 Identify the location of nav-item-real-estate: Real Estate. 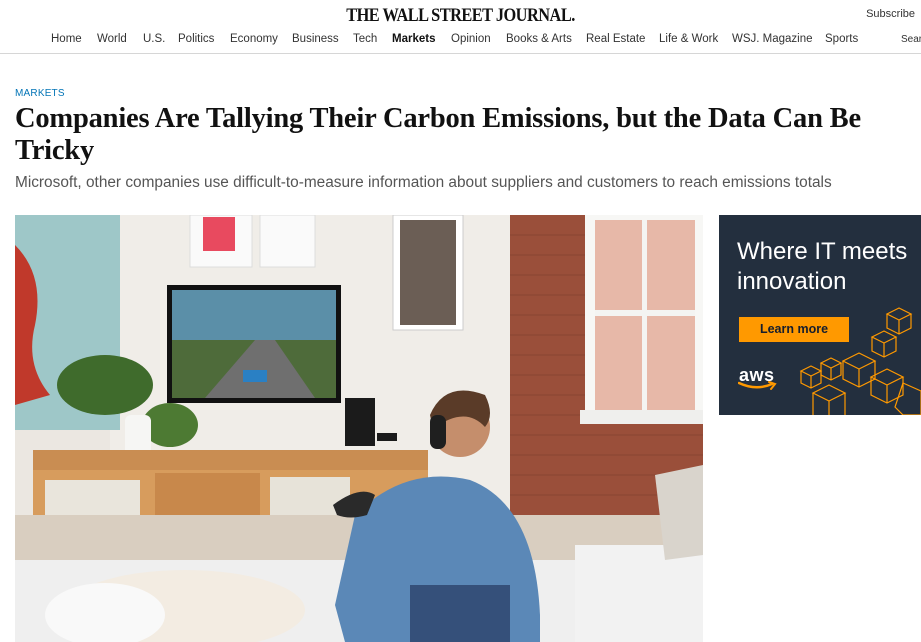
(615, 39).